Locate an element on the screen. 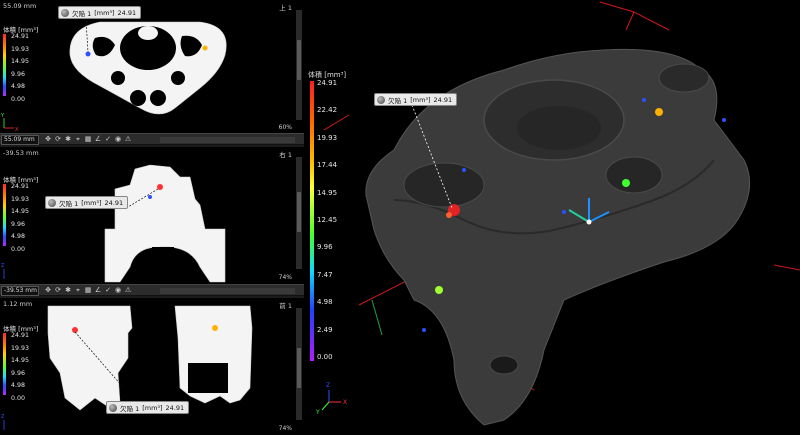  slice-coordinate-input: -39.53 mm is located at coordinates (20, 291).